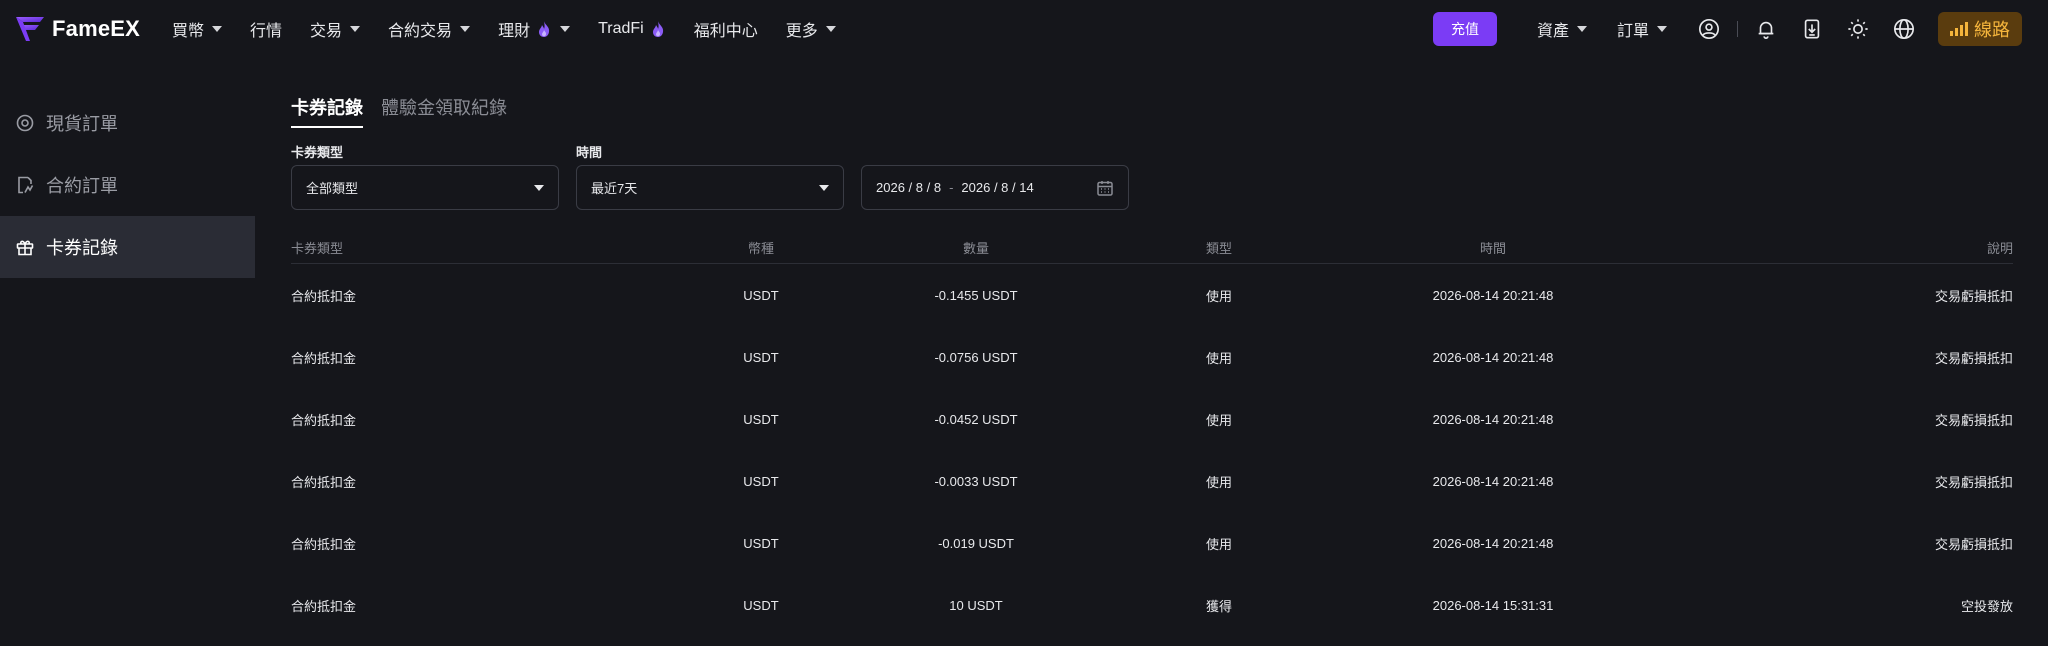  I want to click on sidebar-item-contract-orders: 合約訂單, so click(127, 185).